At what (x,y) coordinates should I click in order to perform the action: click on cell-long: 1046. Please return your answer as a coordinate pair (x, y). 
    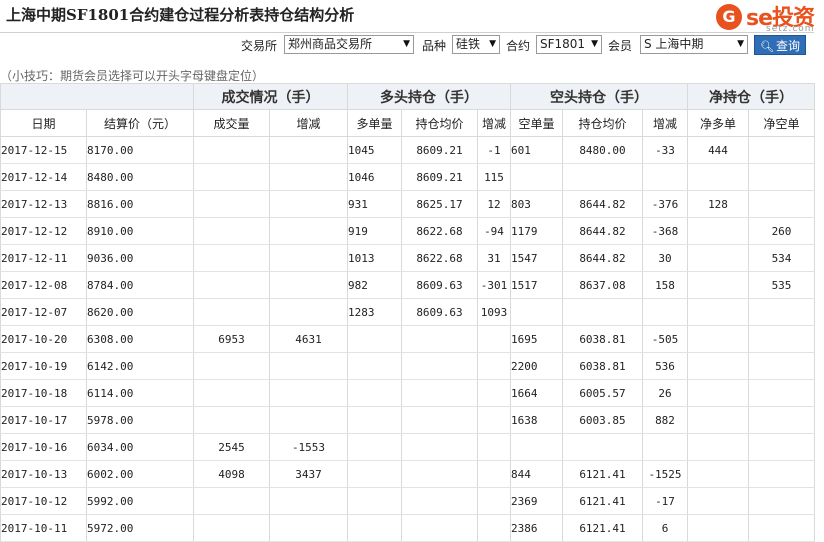
    Looking at the image, I should click on (374, 177).